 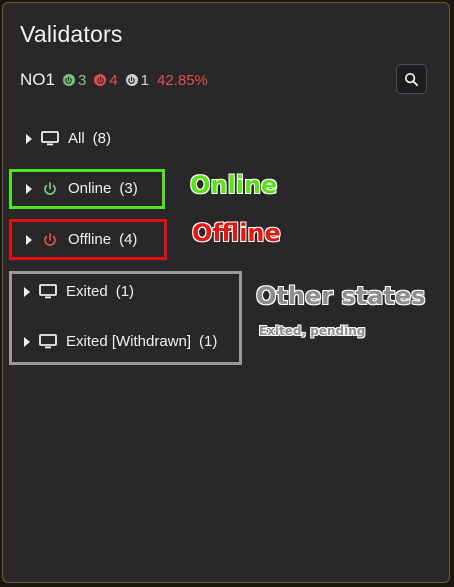 What do you see at coordinates (341, 296) in the screenshot?
I see `other-states-annotation: Other states` at bounding box center [341, 296].